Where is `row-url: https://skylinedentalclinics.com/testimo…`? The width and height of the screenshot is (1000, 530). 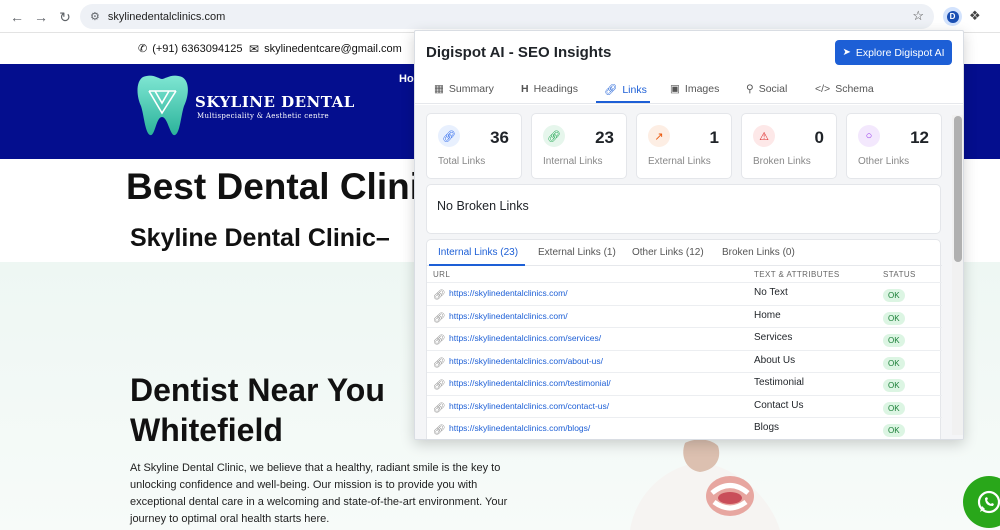
row-url: https://skylinedentalclinics.com/testimo… is located at coordinates (530, 383).